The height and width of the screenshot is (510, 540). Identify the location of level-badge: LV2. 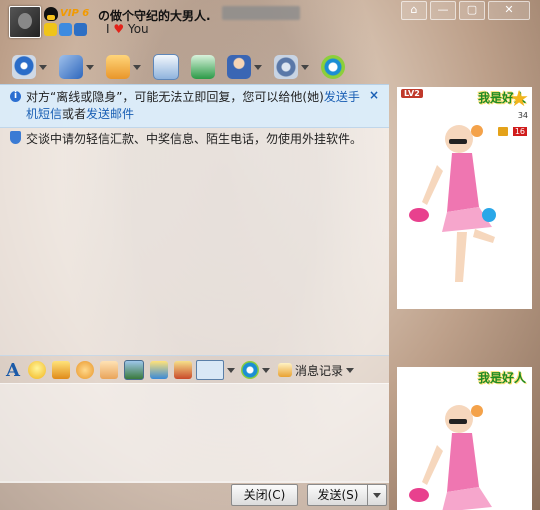
(412, 93).